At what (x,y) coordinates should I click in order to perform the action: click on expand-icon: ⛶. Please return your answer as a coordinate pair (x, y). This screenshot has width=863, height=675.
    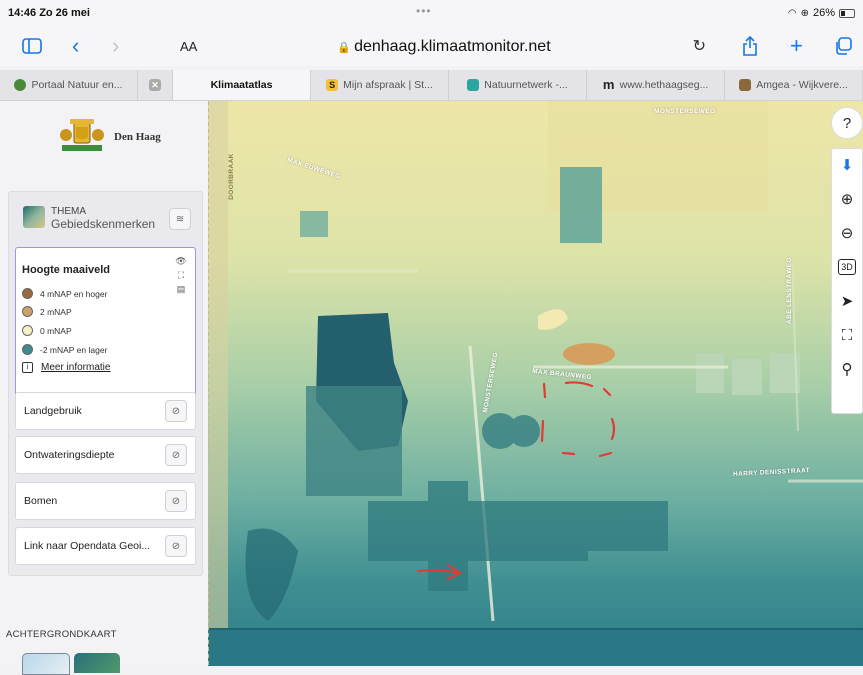
    Looking at the image, I should click on (181, 275).